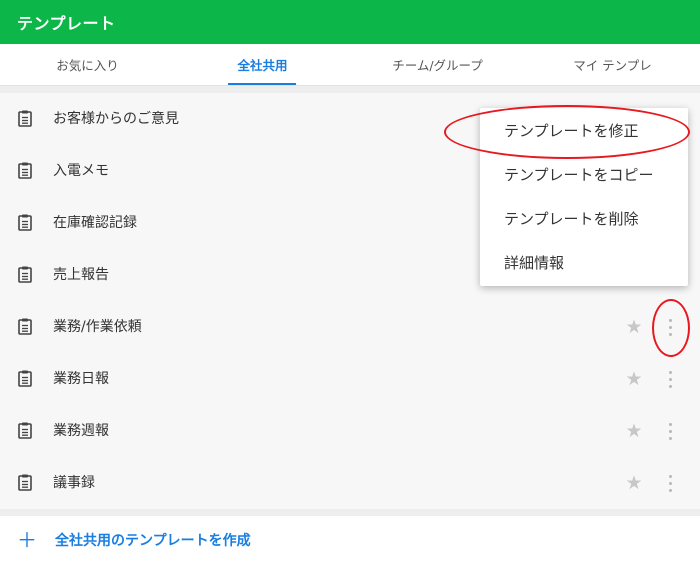 This screenshot has height=564, width=700. What do you see at coordinates (350, 540) in the screenshot?
I see `create-template-button: ＋ 全社共用のテンプレートを作成` at bounding box center [350, 540].